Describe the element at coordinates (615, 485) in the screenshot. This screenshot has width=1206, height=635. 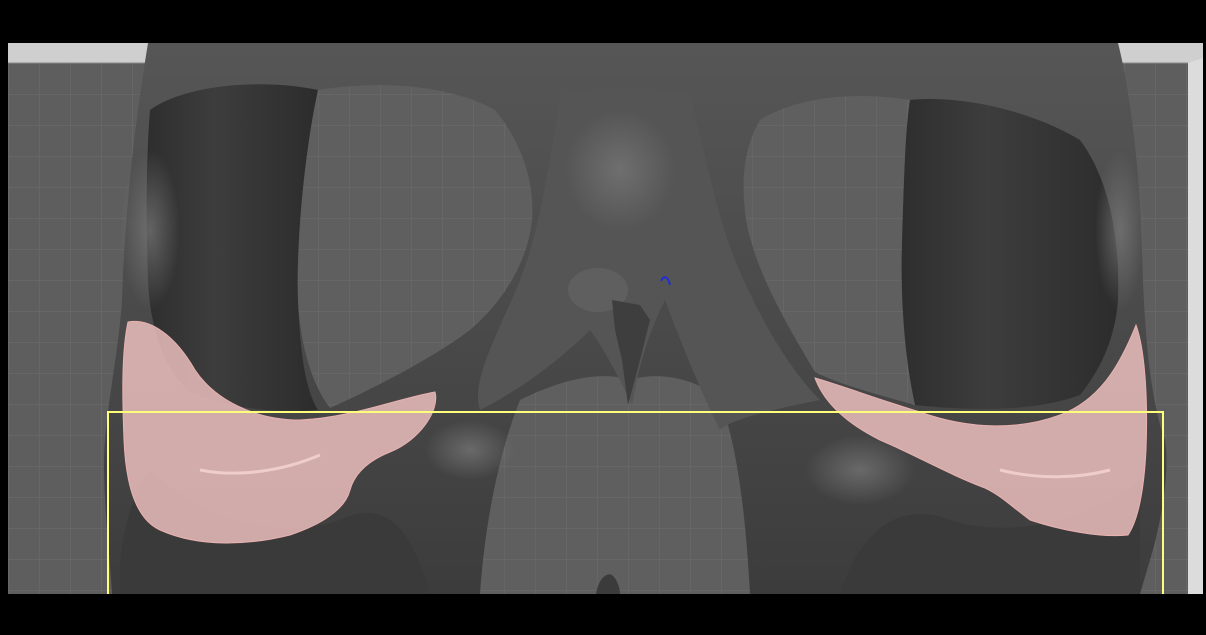
I see `nasal-aperture-grid` at that location.